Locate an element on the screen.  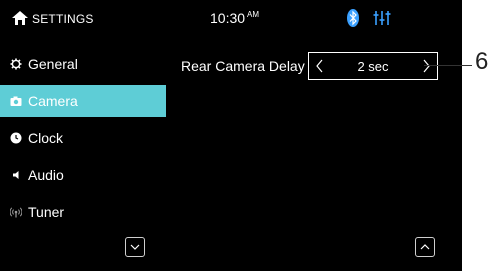
screen-title: SETTINGS is located at coordinates (63, 19).